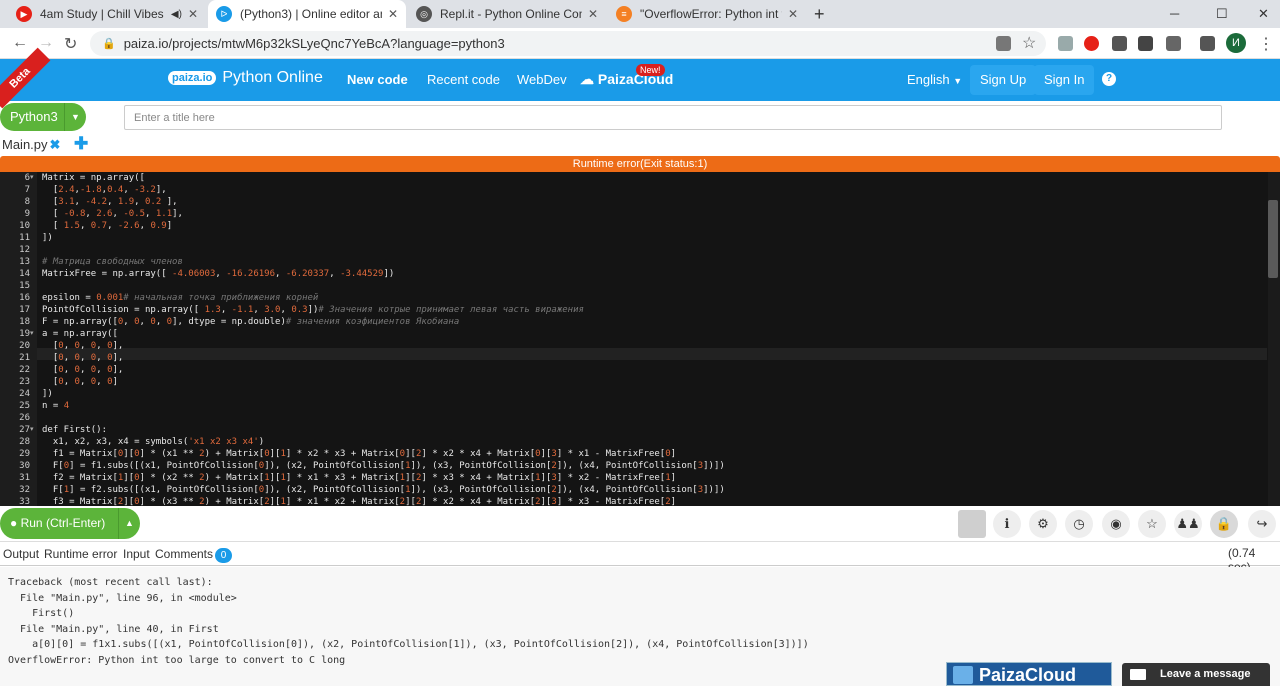 Image resolution: width=1280 pixels, height=686 pixels. I want to click on nav-recent-code: Recent code, so click(463, 79).